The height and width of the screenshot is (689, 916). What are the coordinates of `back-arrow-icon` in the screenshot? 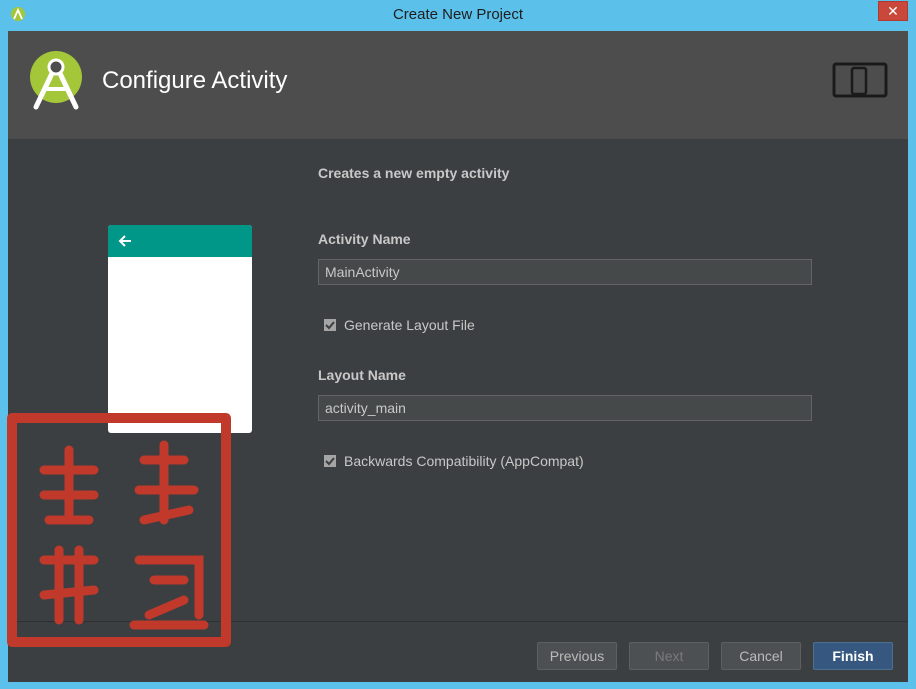 It's located at (124, 241).